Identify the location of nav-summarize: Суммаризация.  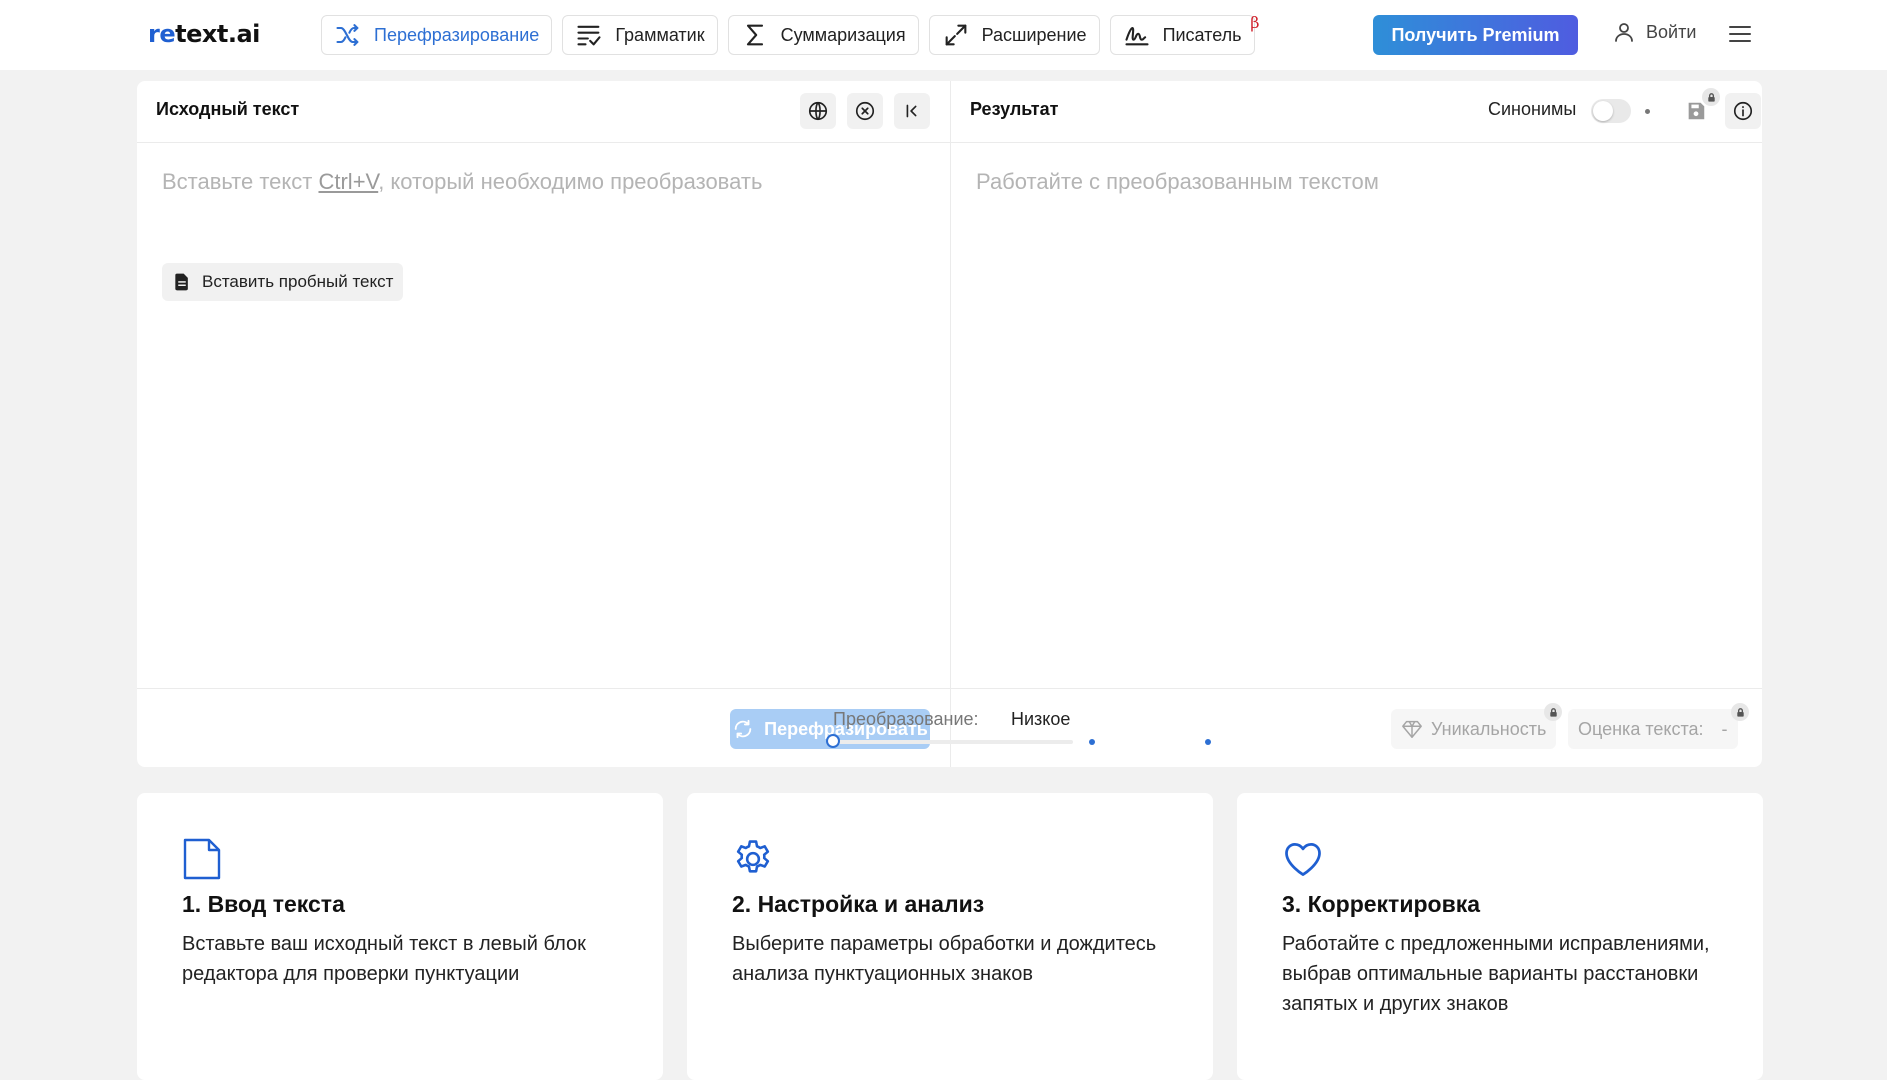
(823, 35).